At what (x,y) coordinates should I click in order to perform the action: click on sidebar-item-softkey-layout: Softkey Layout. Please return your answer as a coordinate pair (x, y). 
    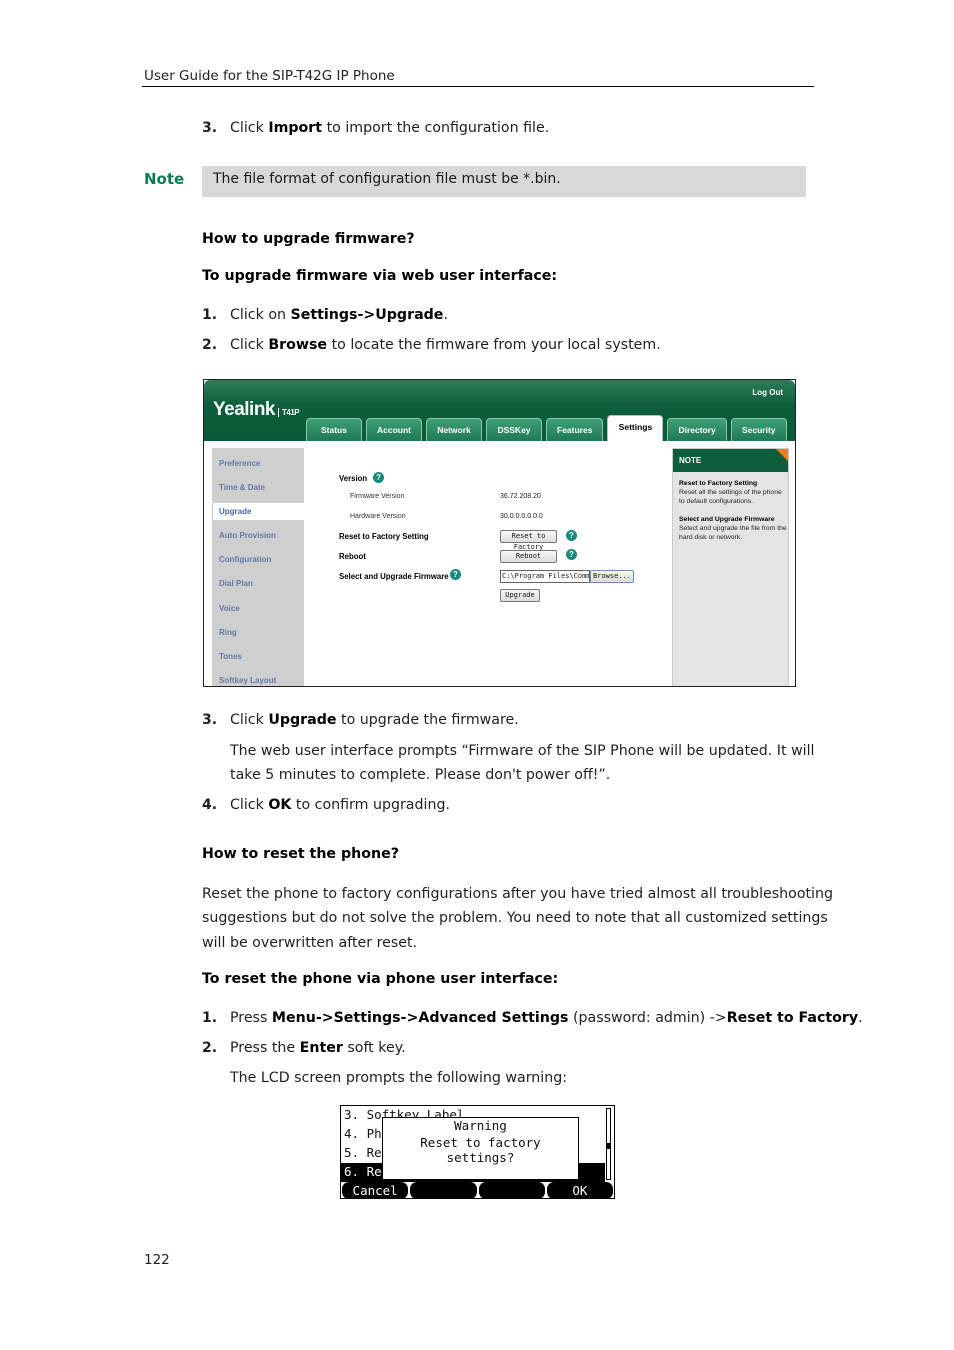
    Looking at the image, I should click on (247, 680).